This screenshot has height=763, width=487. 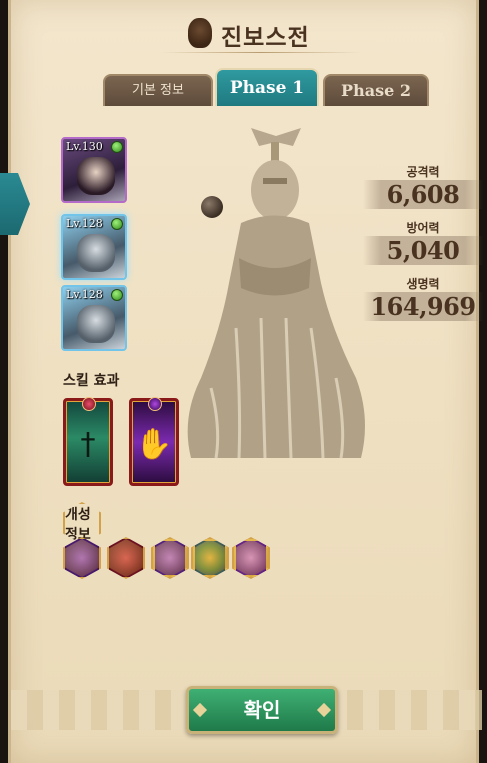 I want to click on defense-value: 5,040, so click(x=423, y=250).